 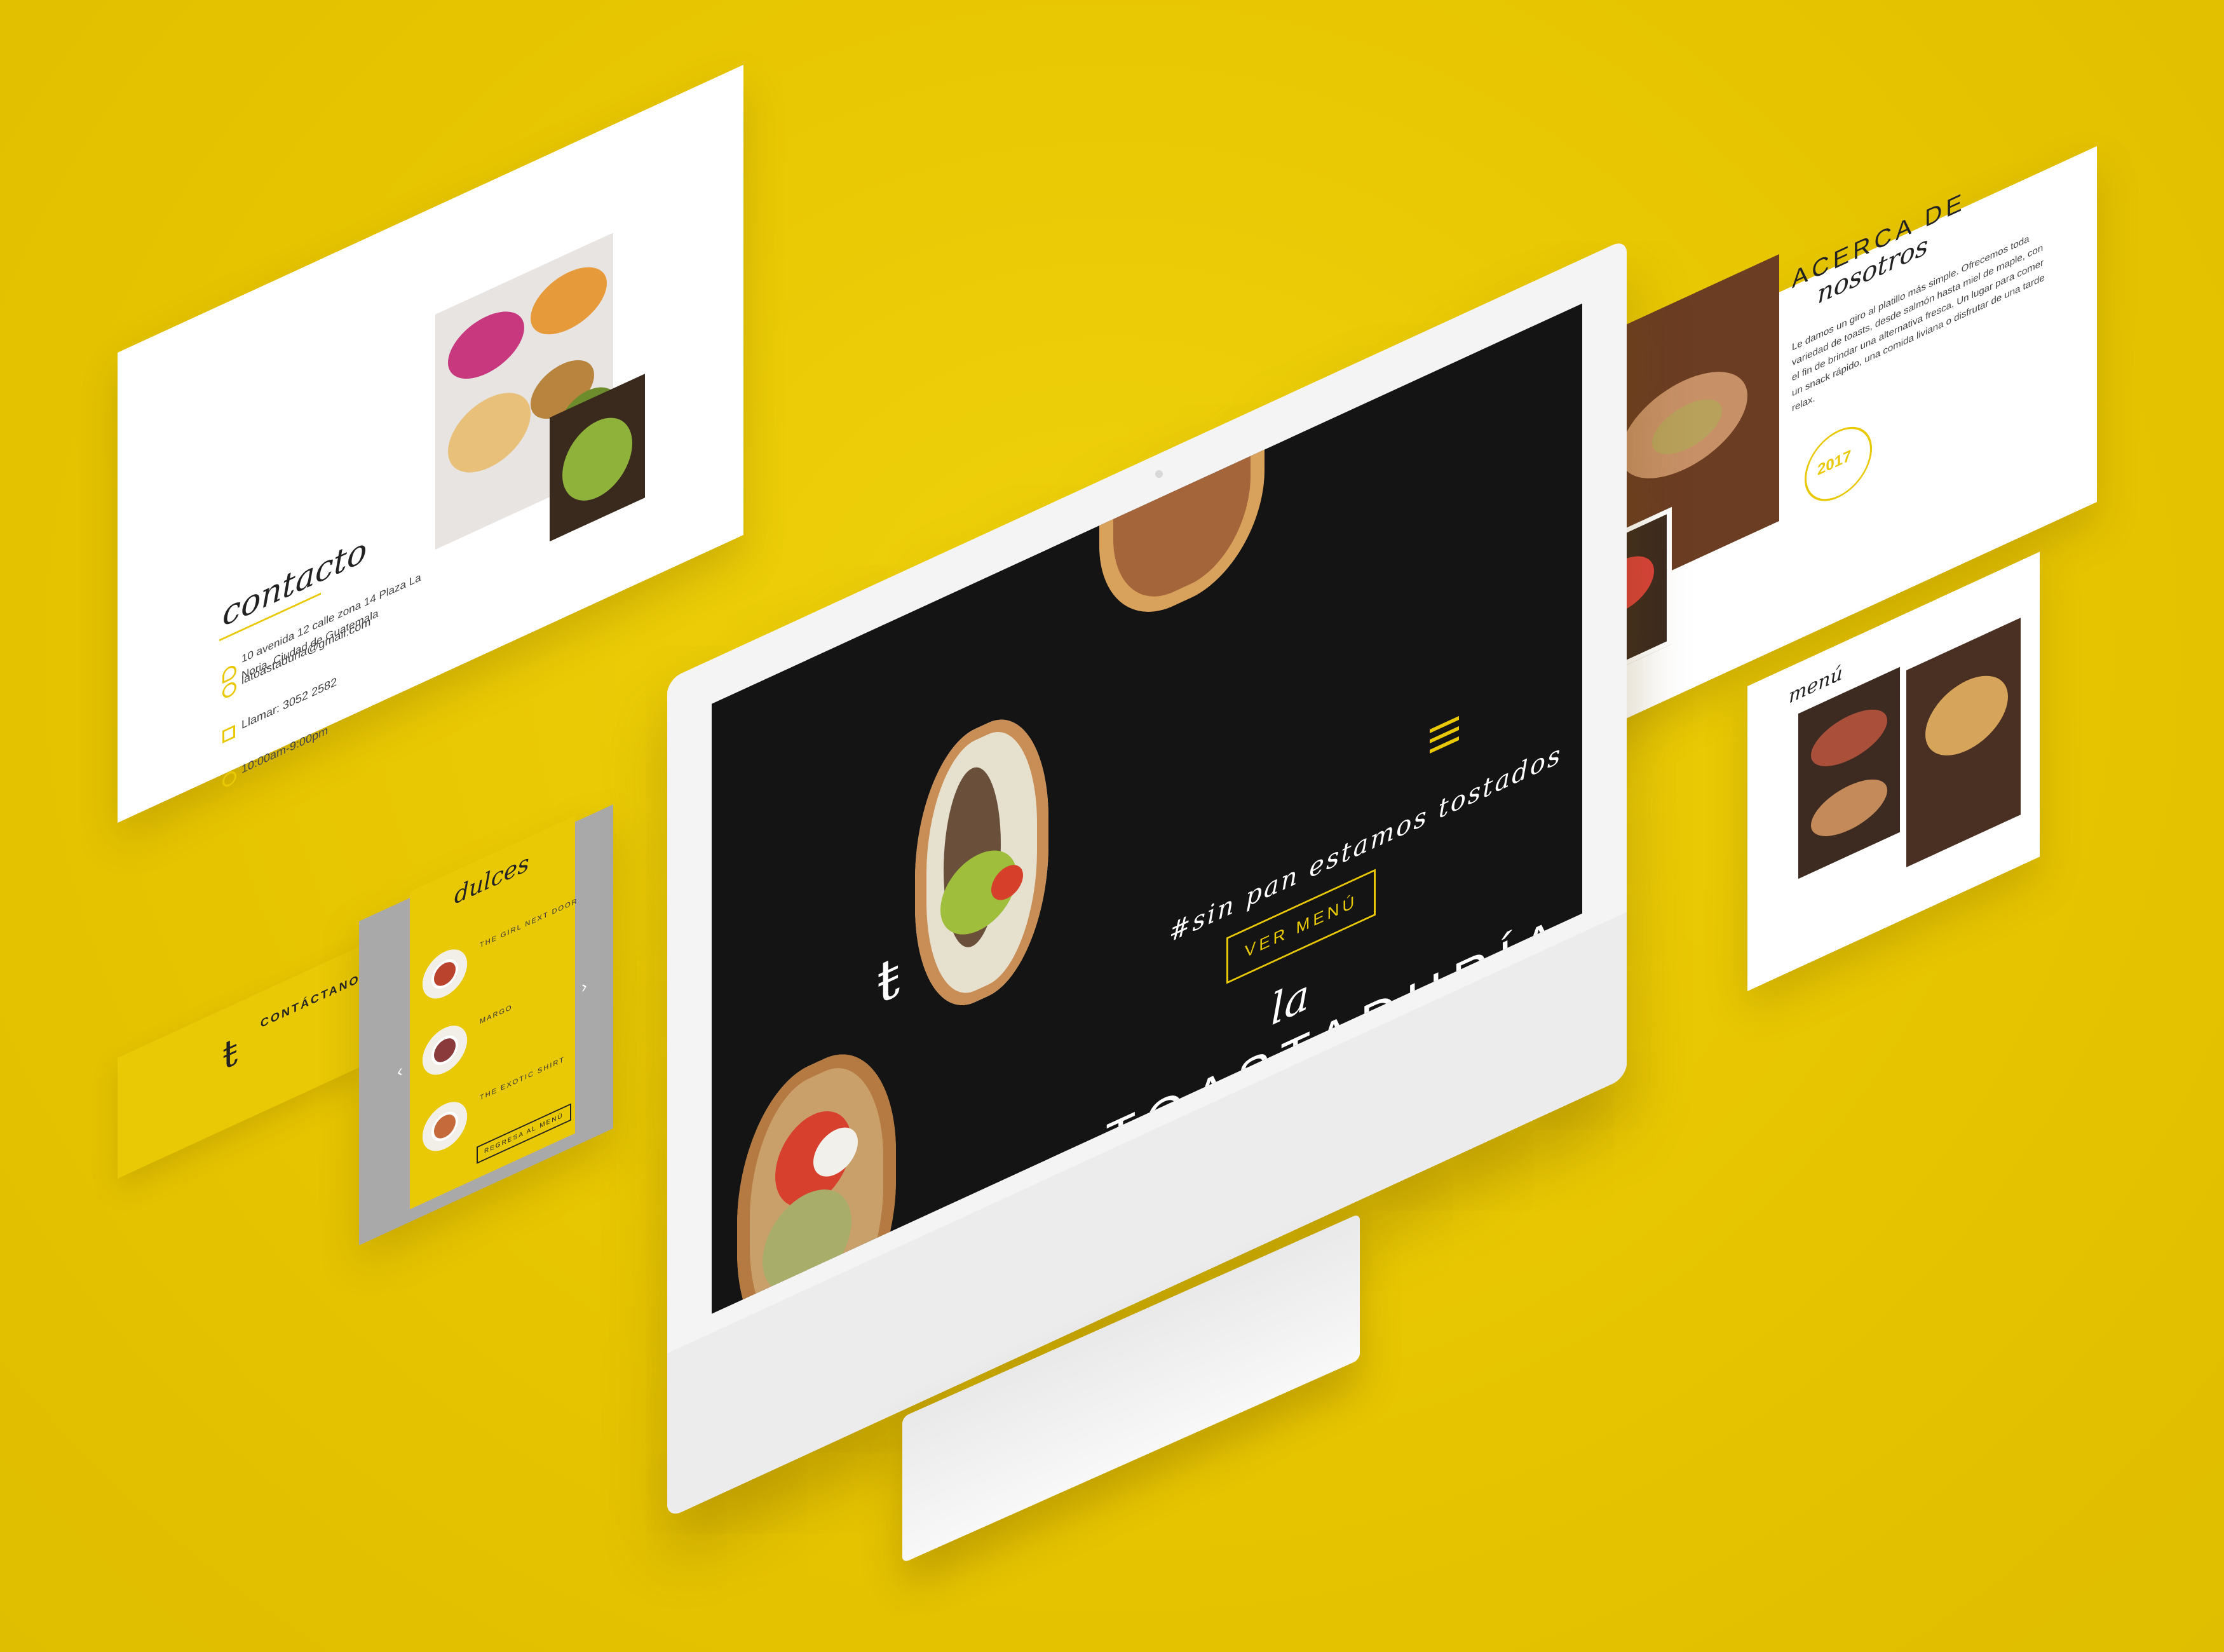 What do you see at coordinates (230, 1054) in the screenshot?
I see `footer-logo-icon: ŧ` at bounding box center [230, 1054].